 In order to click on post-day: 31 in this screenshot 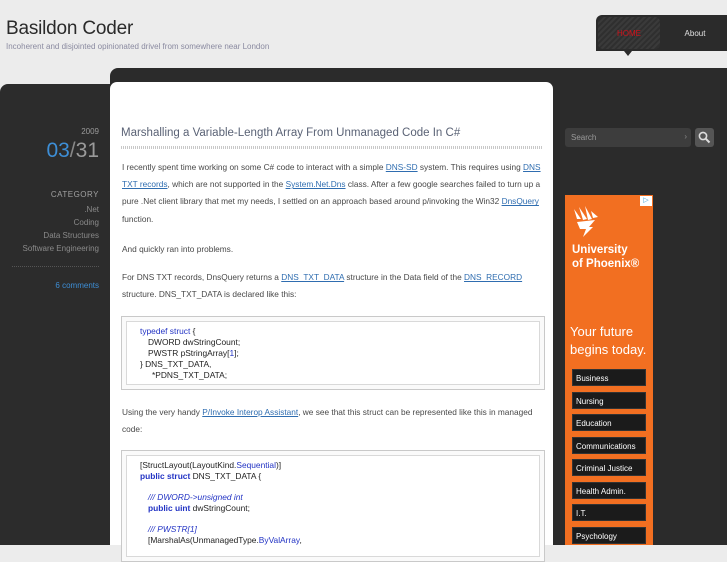, I will do `click(87, 150)`.